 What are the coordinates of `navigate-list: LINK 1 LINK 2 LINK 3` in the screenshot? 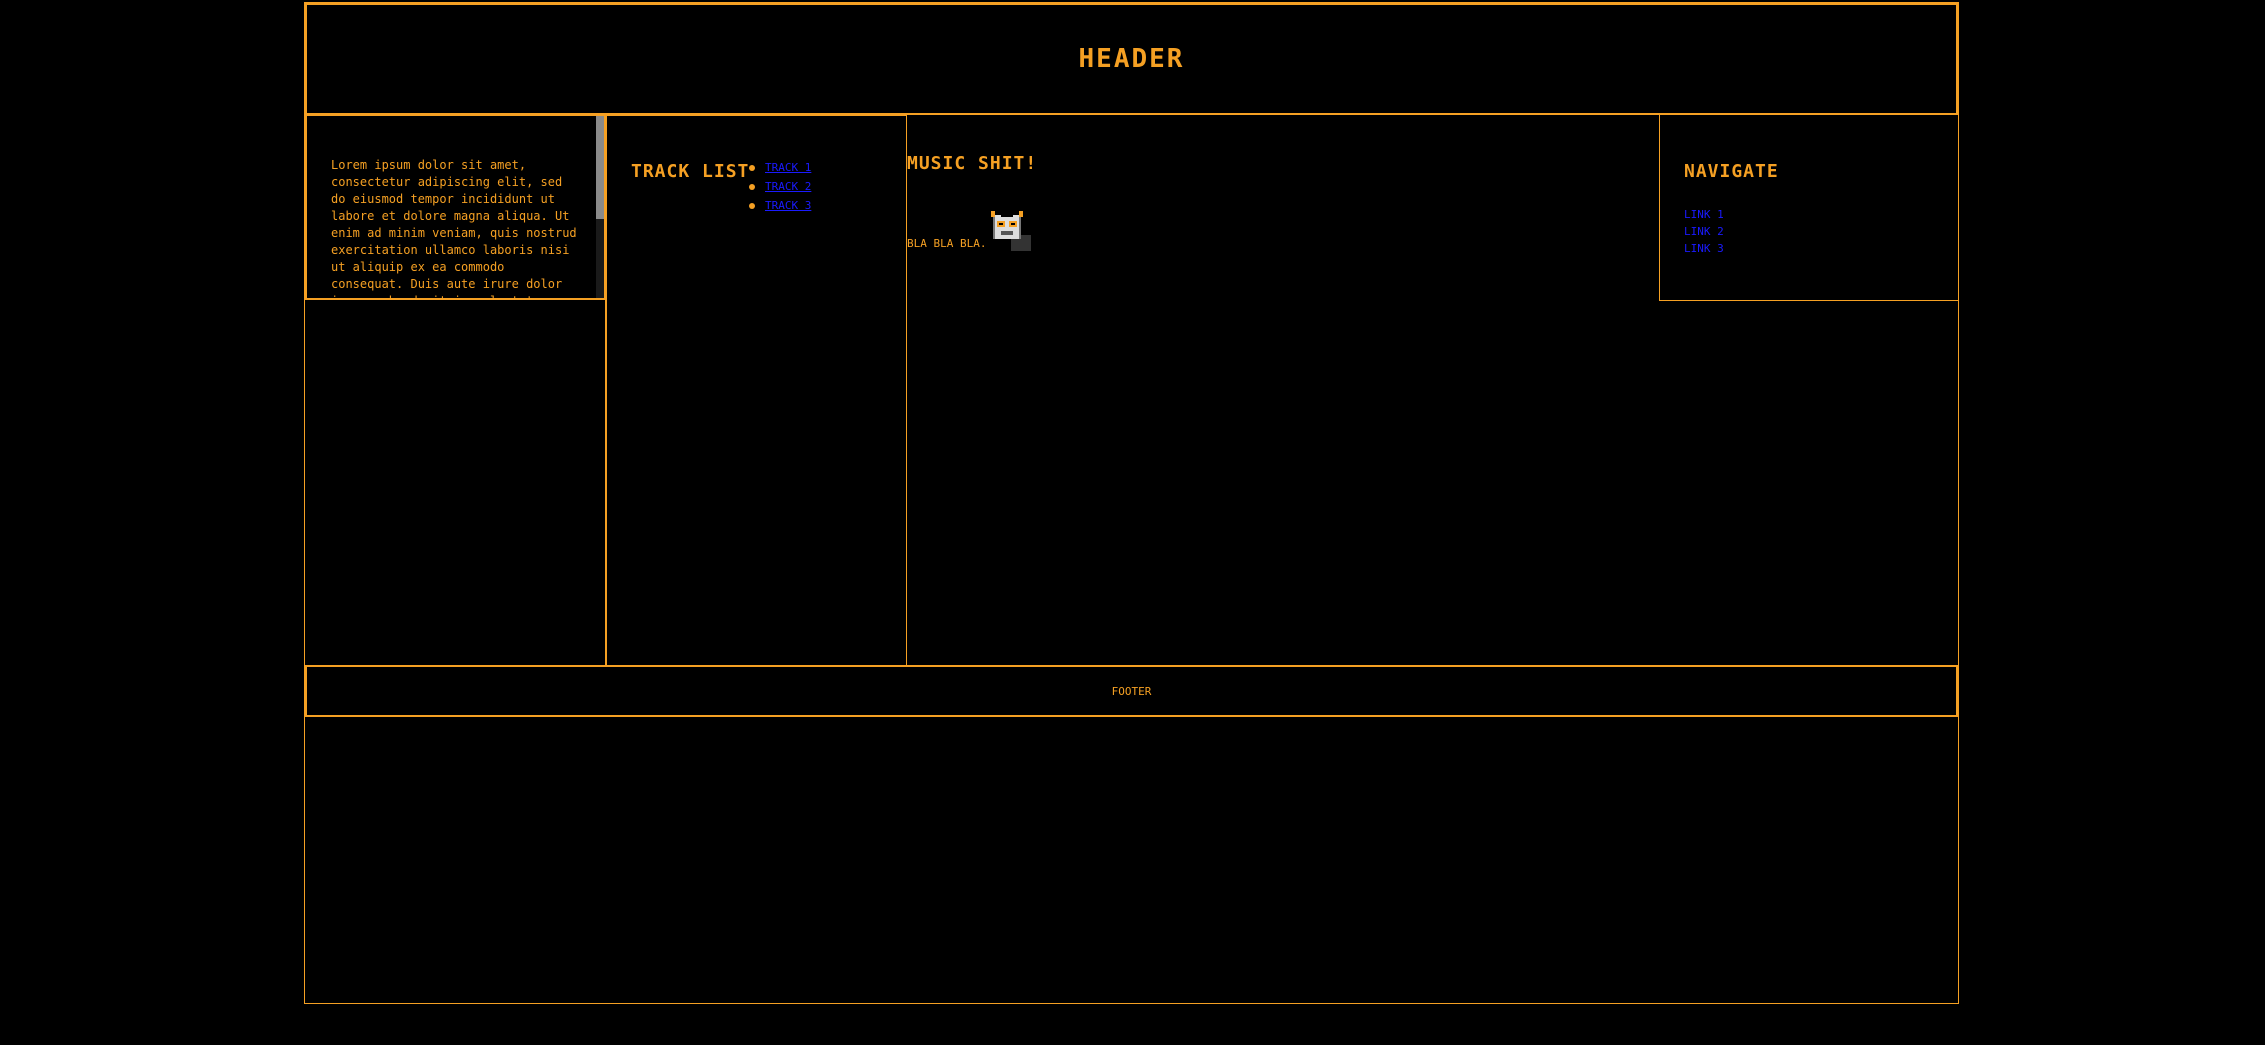 It's located at (1704, 233).